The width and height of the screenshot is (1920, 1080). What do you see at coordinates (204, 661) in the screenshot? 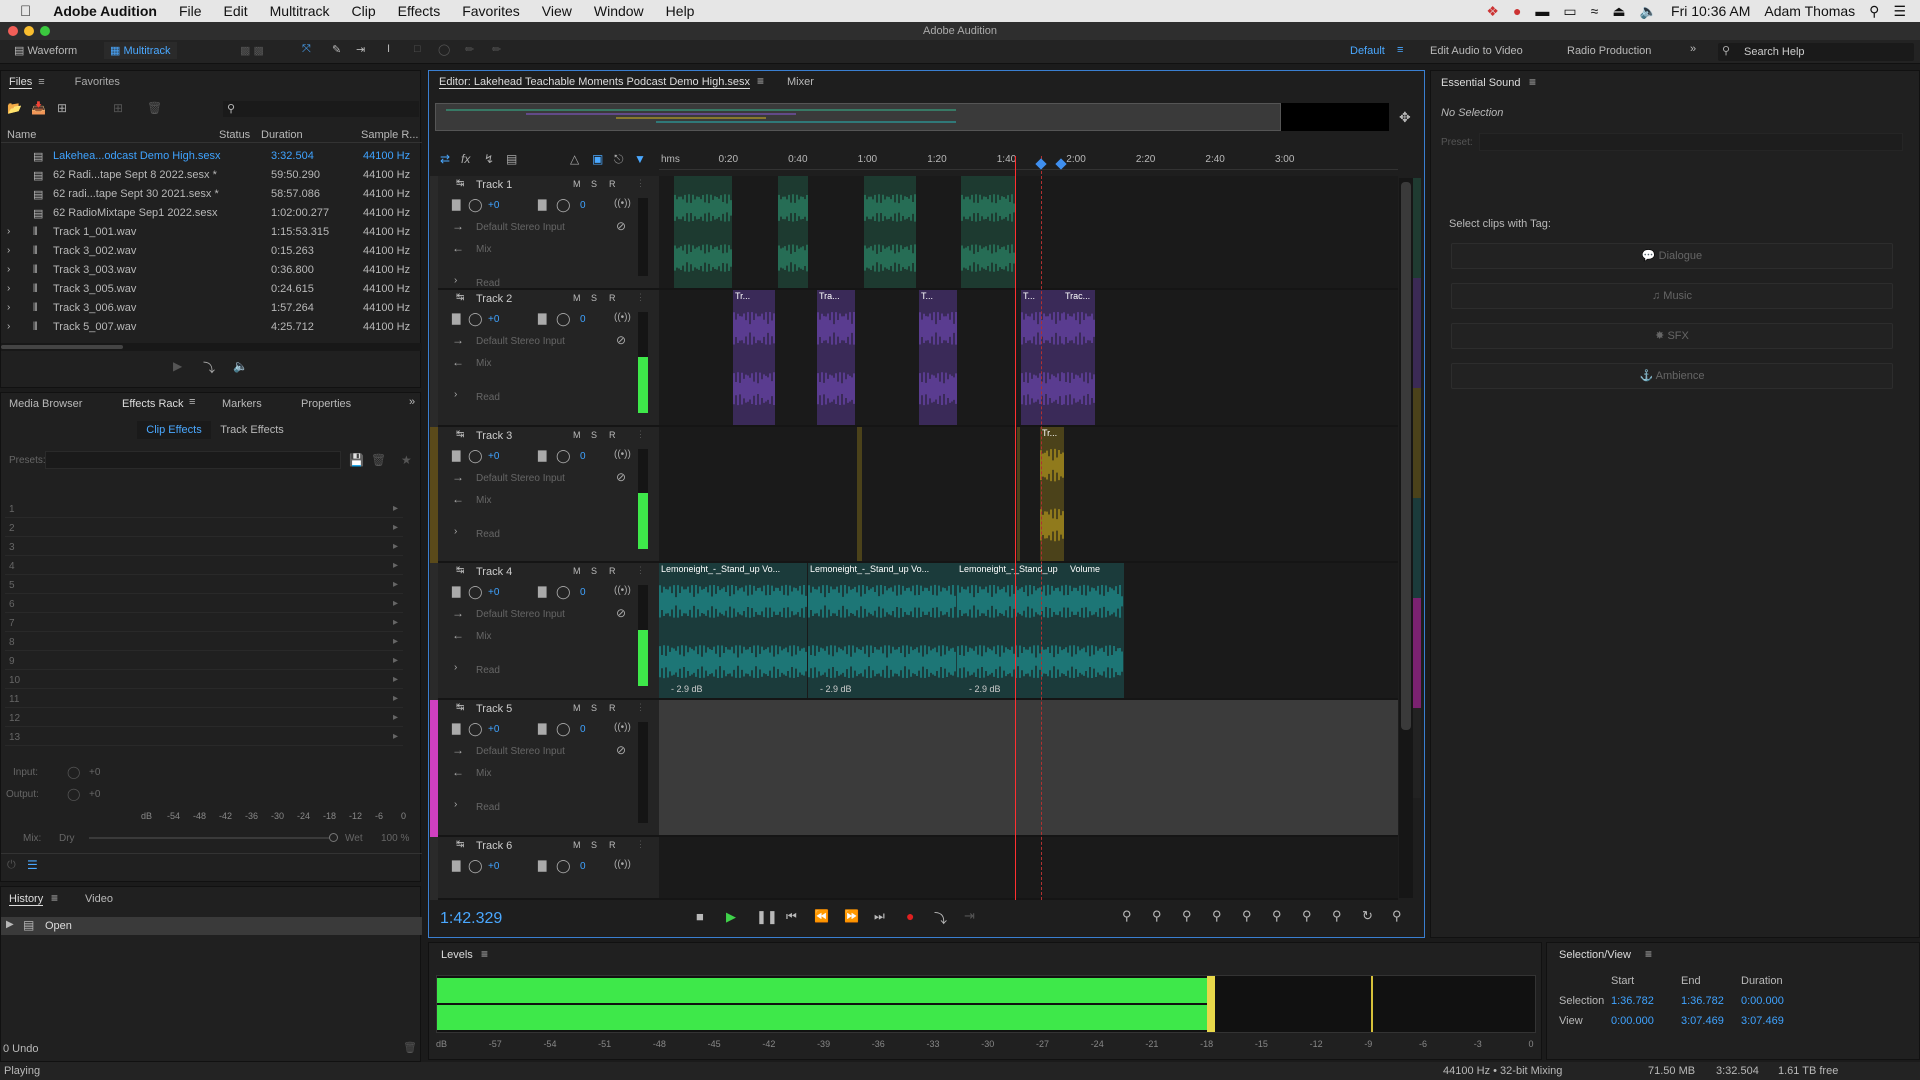
I see `effect-slot: 9 ▸` at bounding box center [204, 661].